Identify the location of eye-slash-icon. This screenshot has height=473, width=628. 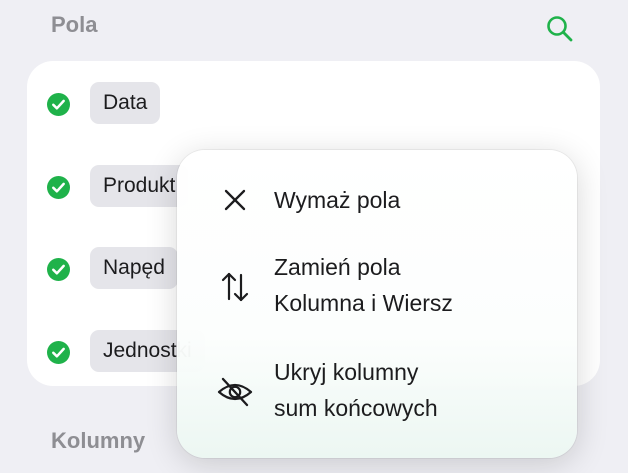
(235, 392).